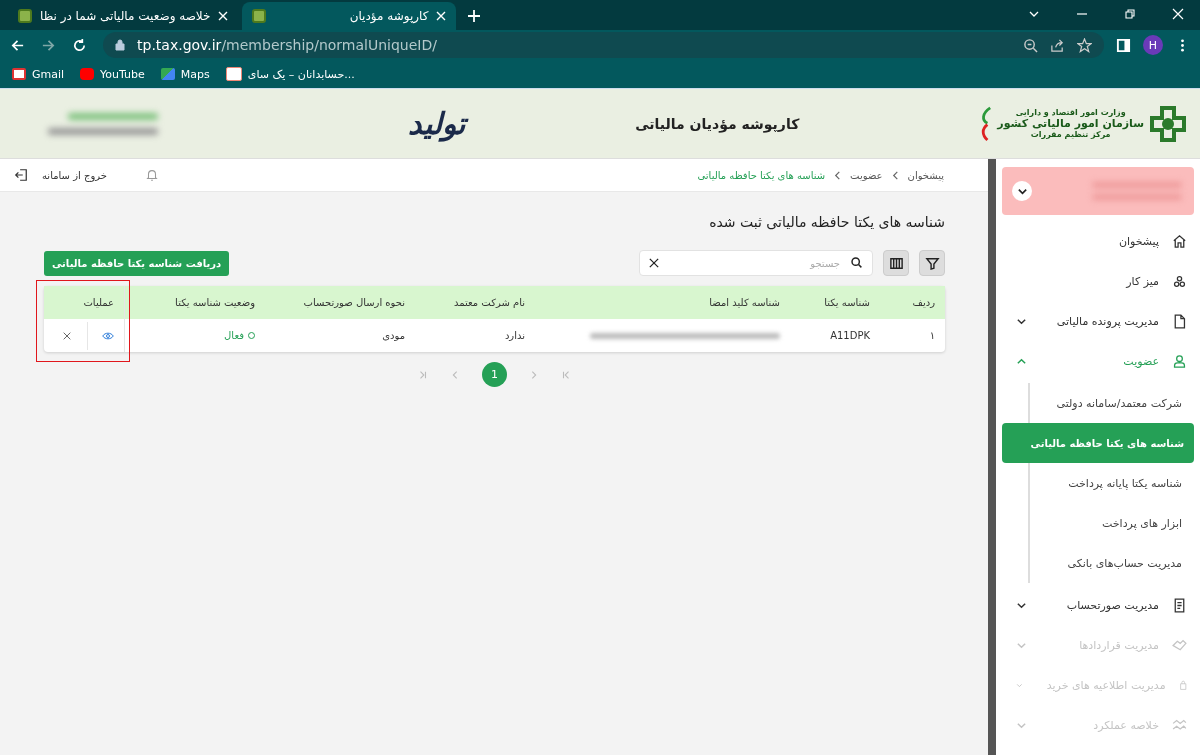  I want to click on sidebar-item: عضویت, so click(1098, 361).